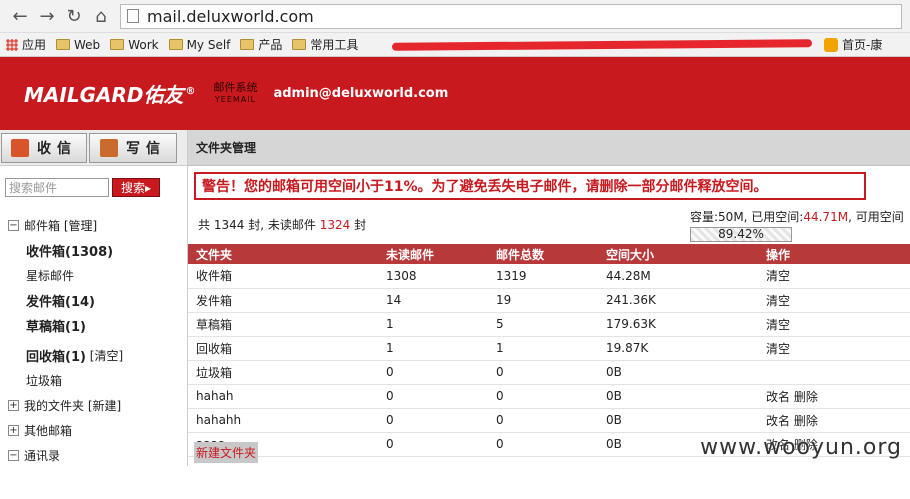 This screenshot has height=499, width=910. I want to click on tree-junk: 垃圾箱, so click(97, 380).